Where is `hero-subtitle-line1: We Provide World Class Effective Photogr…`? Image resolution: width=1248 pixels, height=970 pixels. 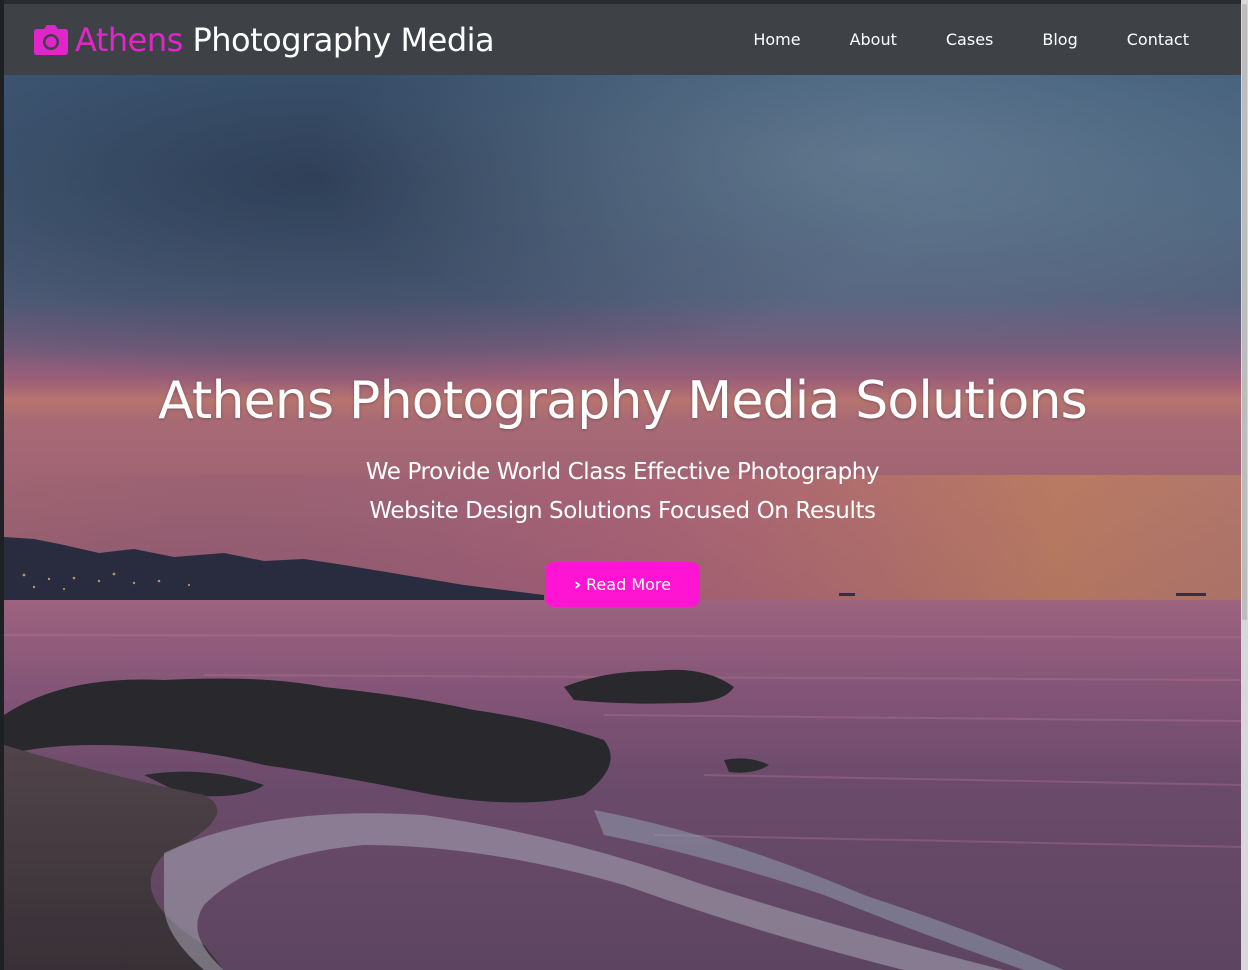
hero-subtitle-line1: We Provide World Class Effective Photogr… is located at coordinates (622, 472).